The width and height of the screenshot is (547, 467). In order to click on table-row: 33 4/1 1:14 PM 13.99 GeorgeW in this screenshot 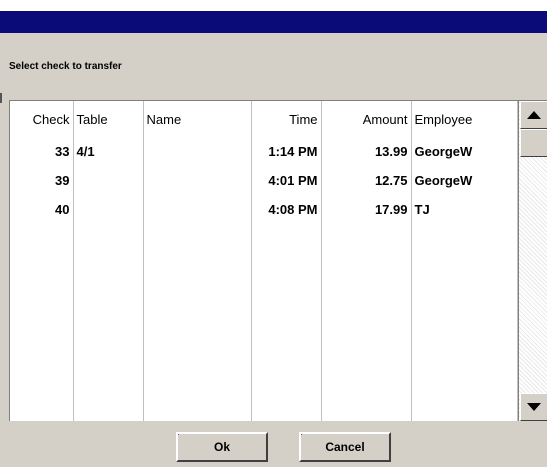, I will do `click(264, 151)`.